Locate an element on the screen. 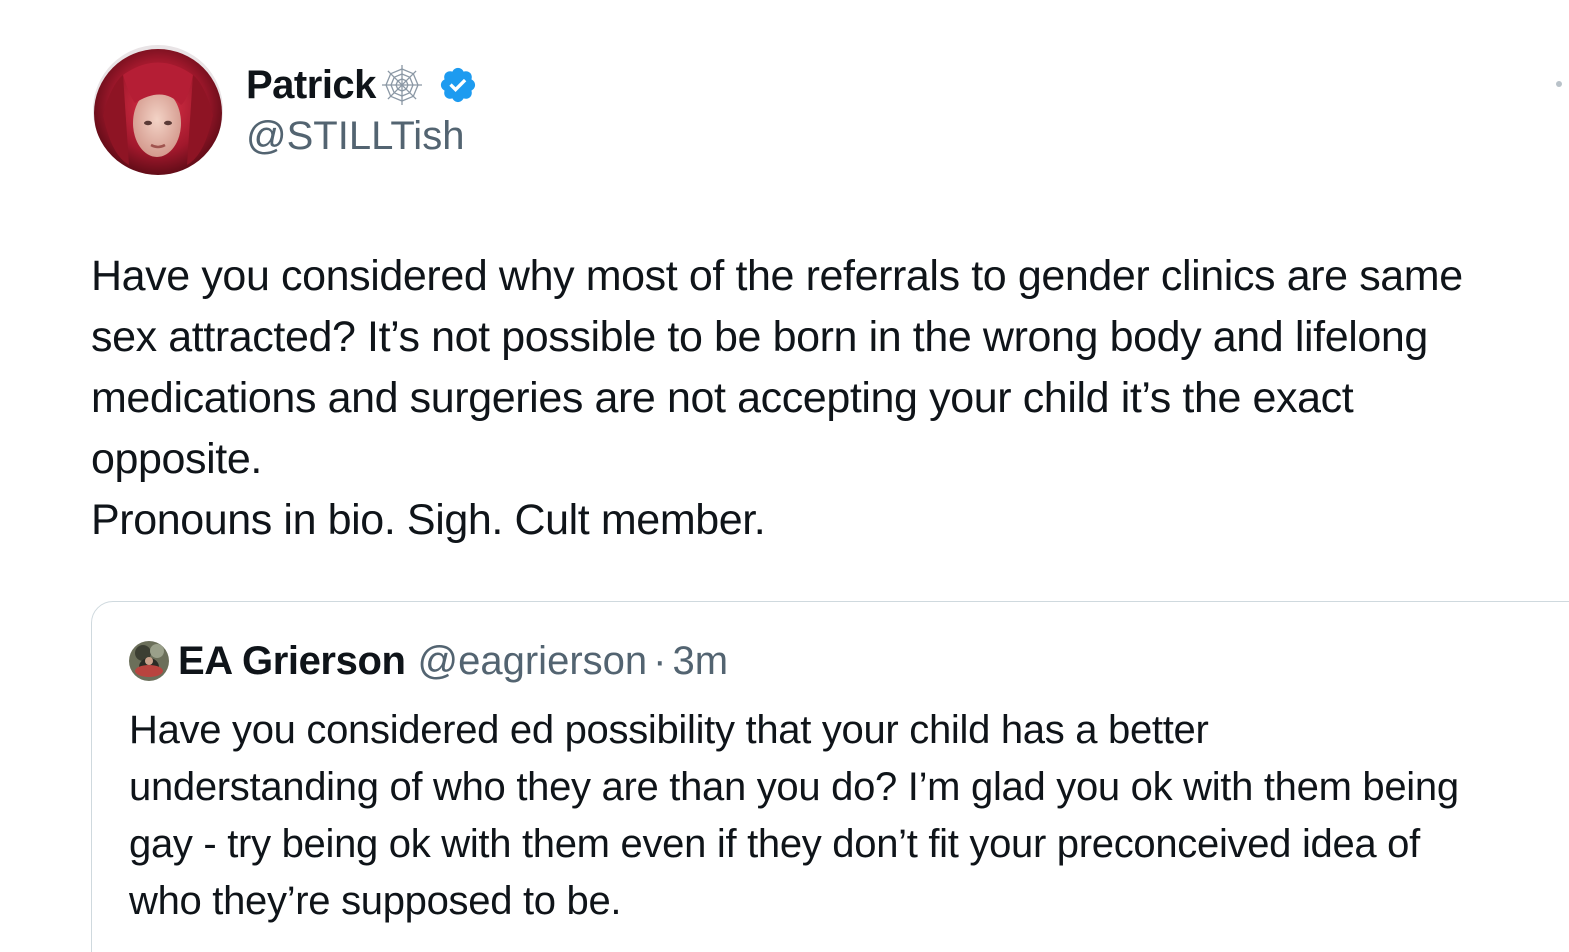 The width and height of the screenshot is (1569, 952). author-avatar is located at coordinates (158, 110).